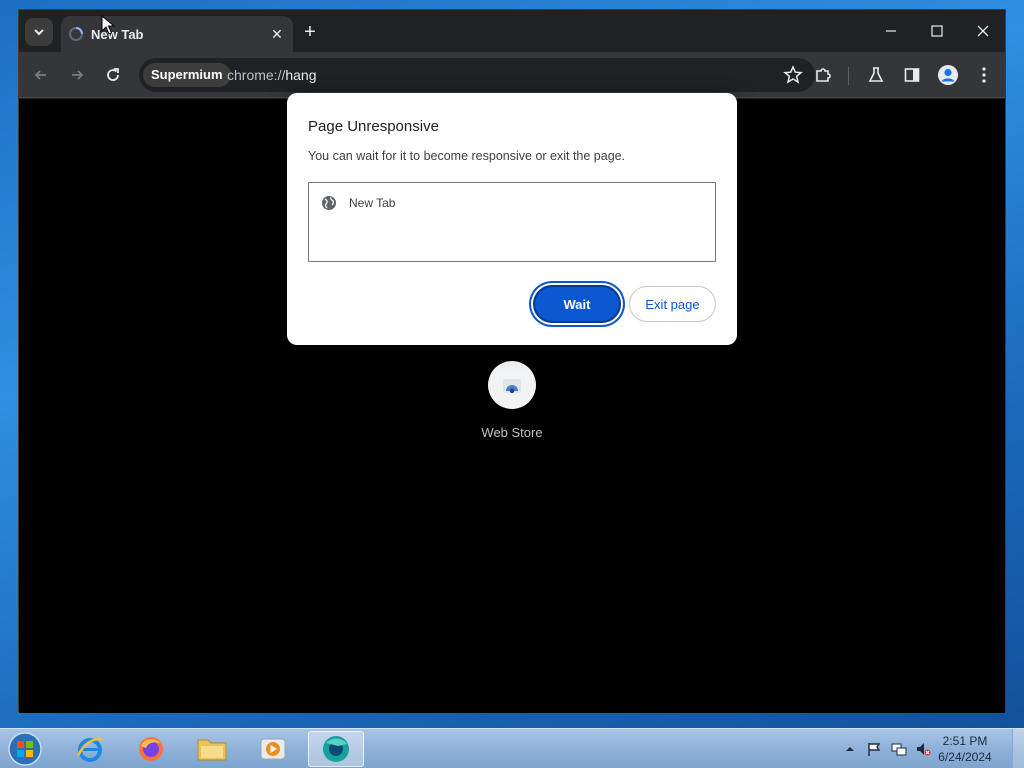  I want to click on close-window-button, so click(983, 31).